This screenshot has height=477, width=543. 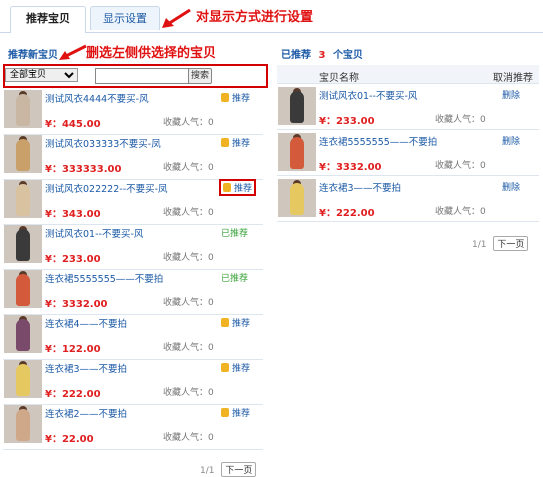 What do you see at coordinates (142, 76) in the screenshot?
I see `search-input` at bounding box center [142, 76].